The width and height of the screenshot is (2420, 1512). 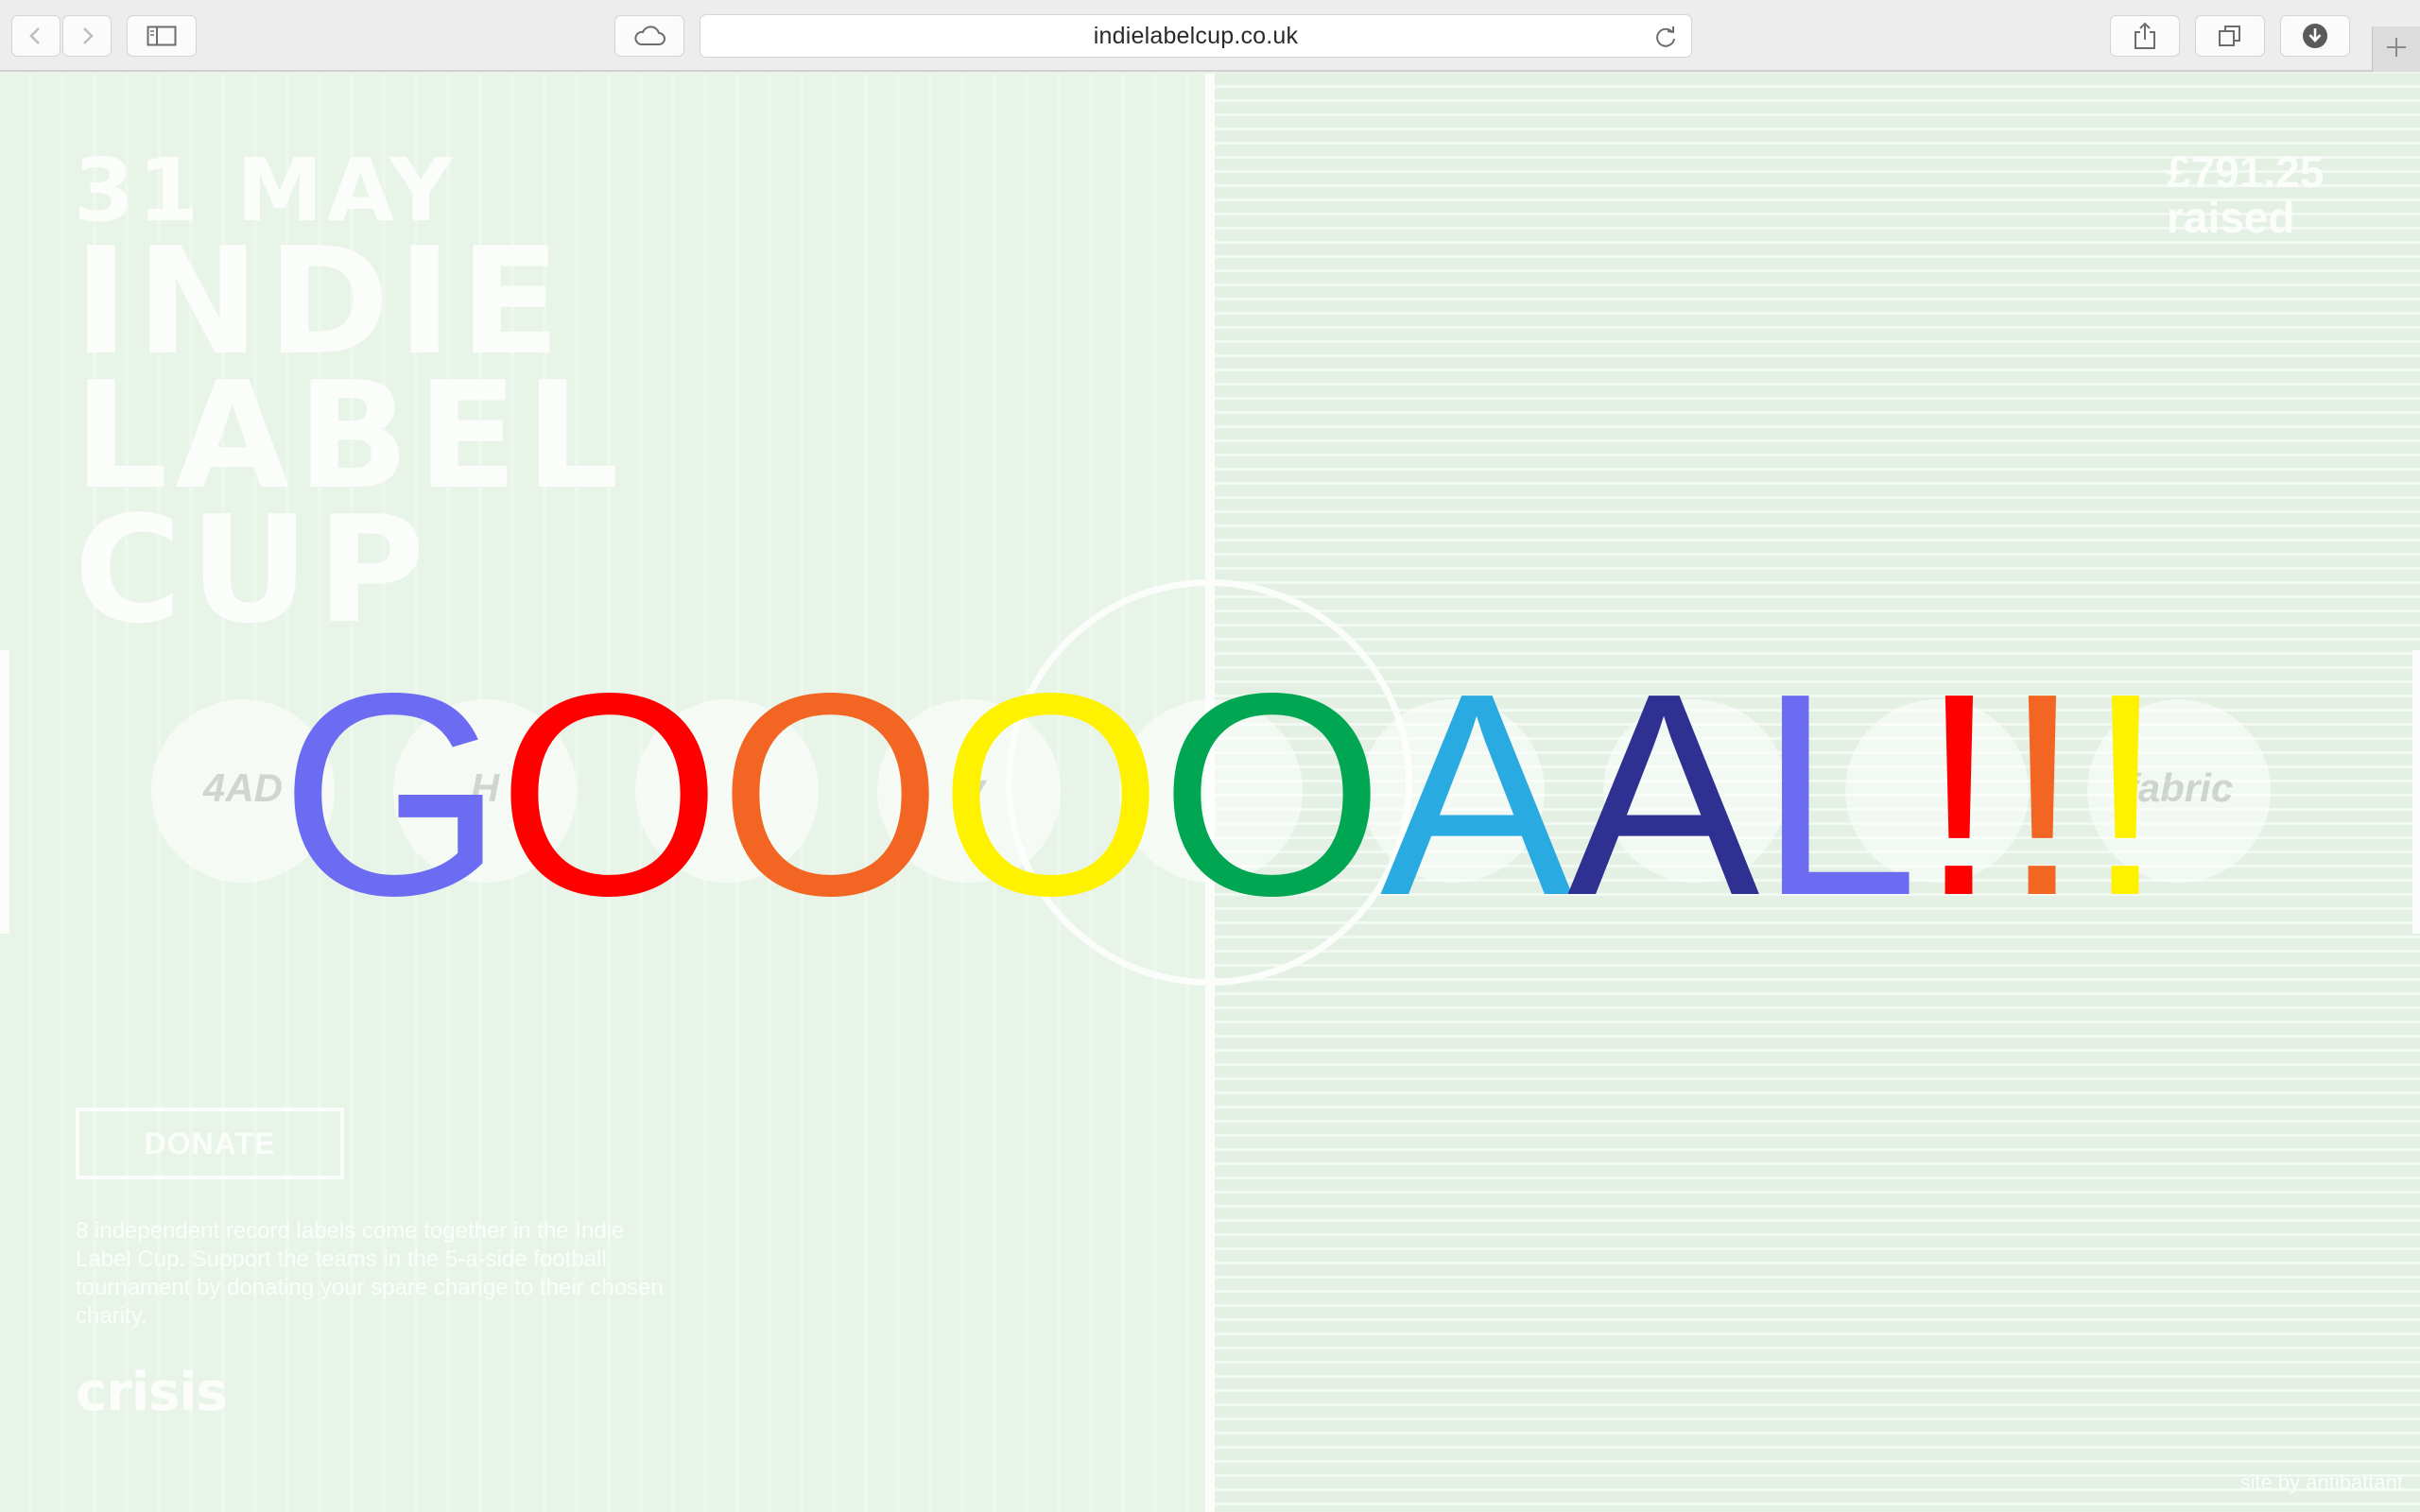 I want to click on goal-letter: L, so click(x=1838, y=794).